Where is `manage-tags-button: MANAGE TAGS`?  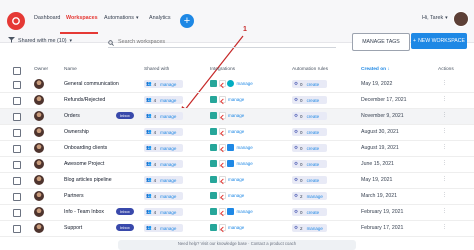 manage-tags-button: MANAGE TAGS is located at coordinates (381, 42).